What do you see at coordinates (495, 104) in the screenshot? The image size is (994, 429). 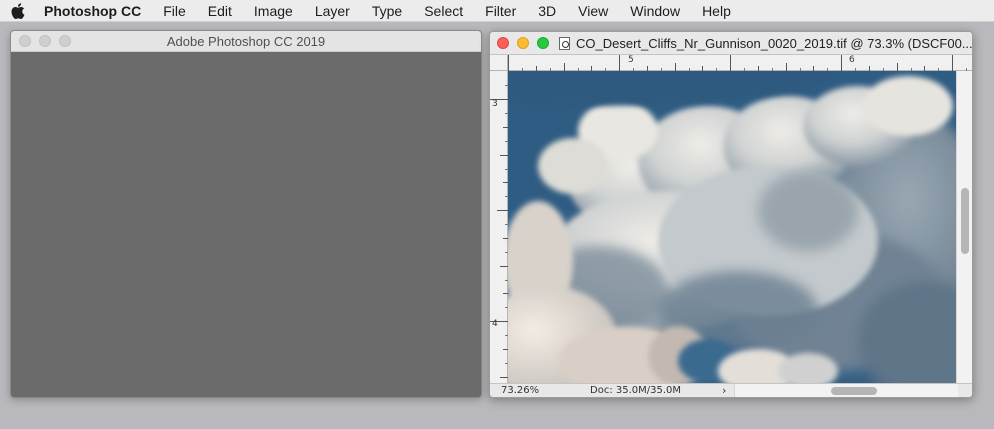 I see `ruler-label-3: 3` at bounding box center [495, 104].